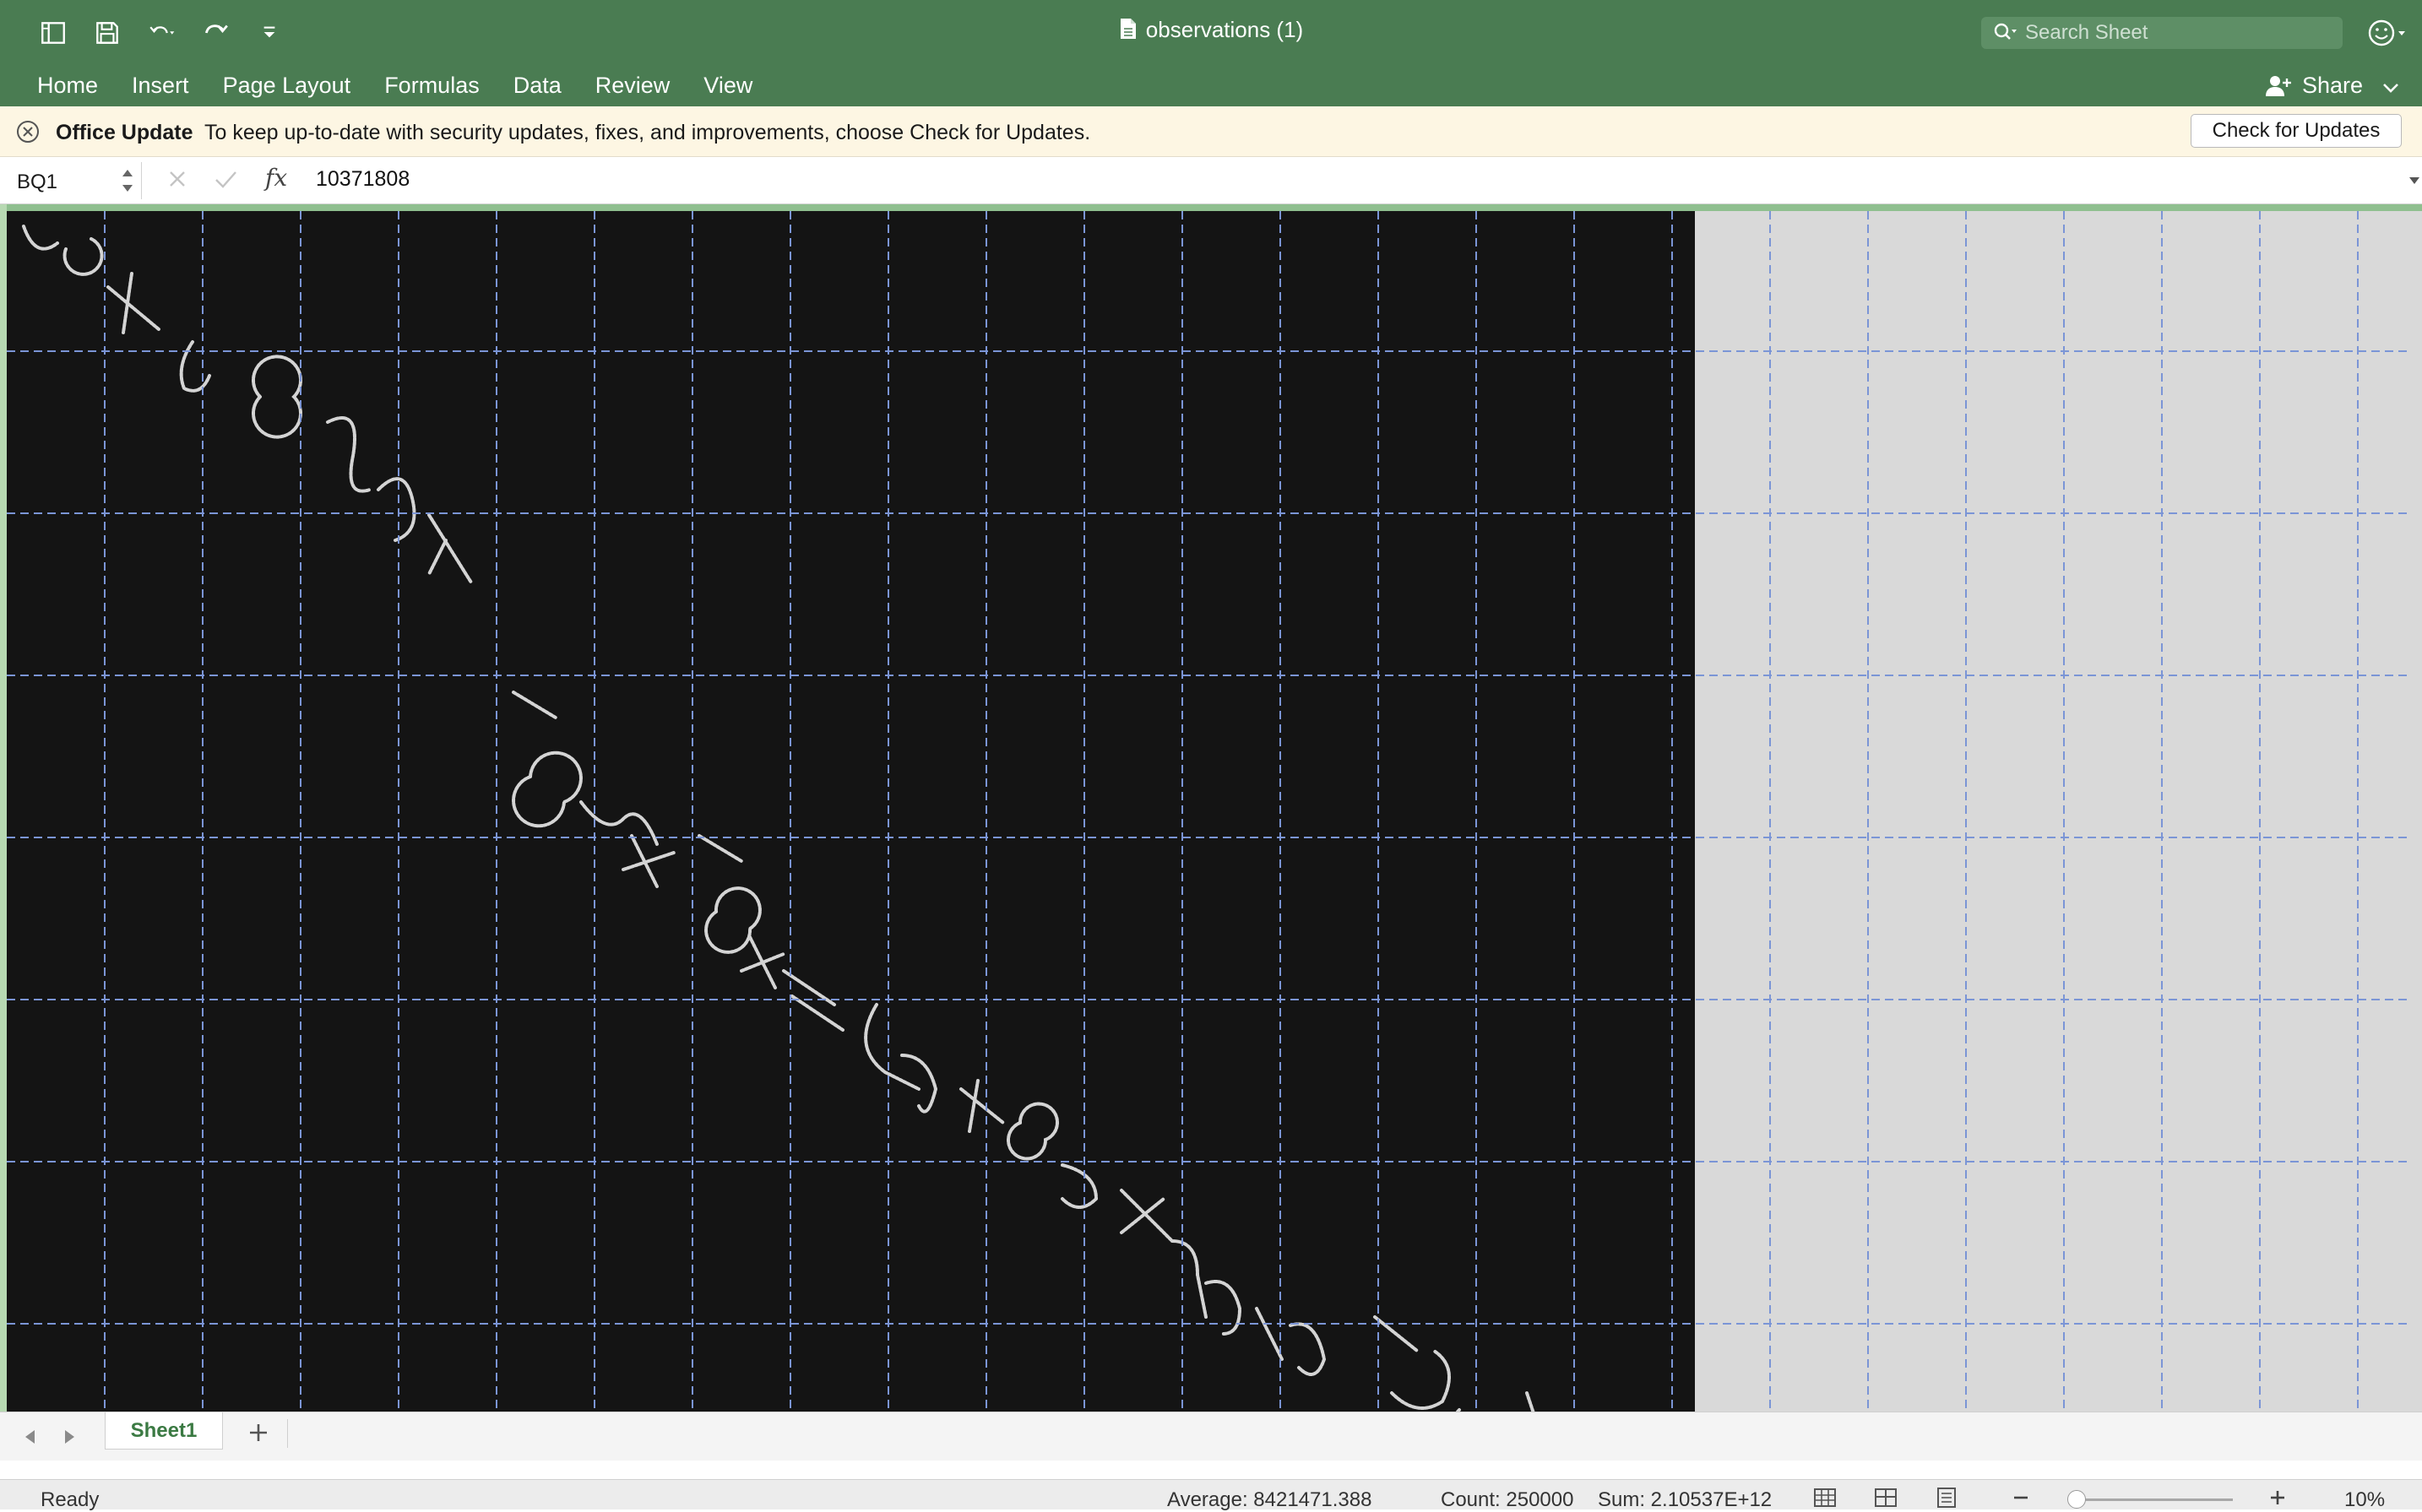 The image size is (2422, 1512). What do you see at coordinates (2278, 85) in the screenshot?
I see `add-person-icon` at bounding box center [2278, 85].